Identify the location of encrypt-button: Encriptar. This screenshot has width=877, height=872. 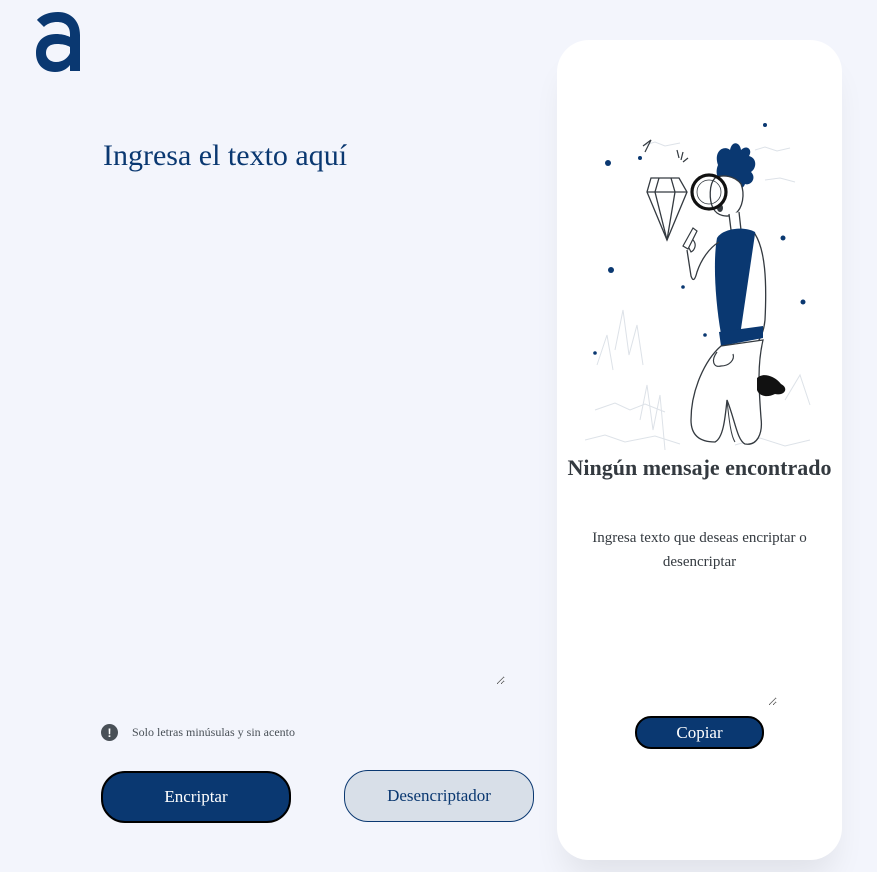
(196, 797).